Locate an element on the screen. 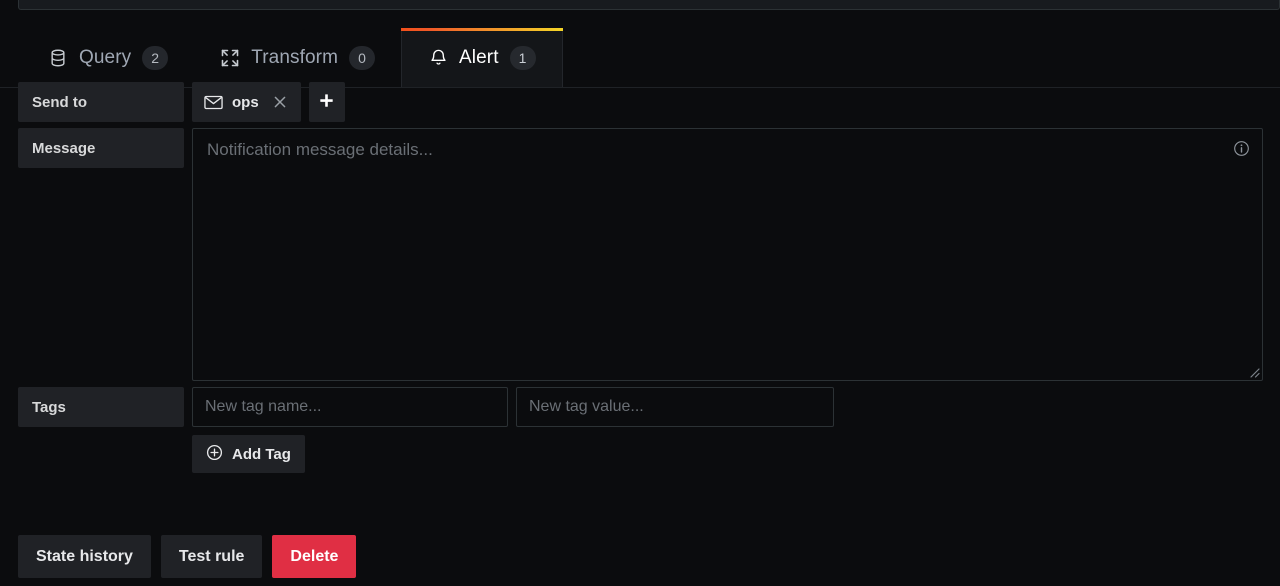  send-to-row: Send to ops is located at coordinates (640, 102).